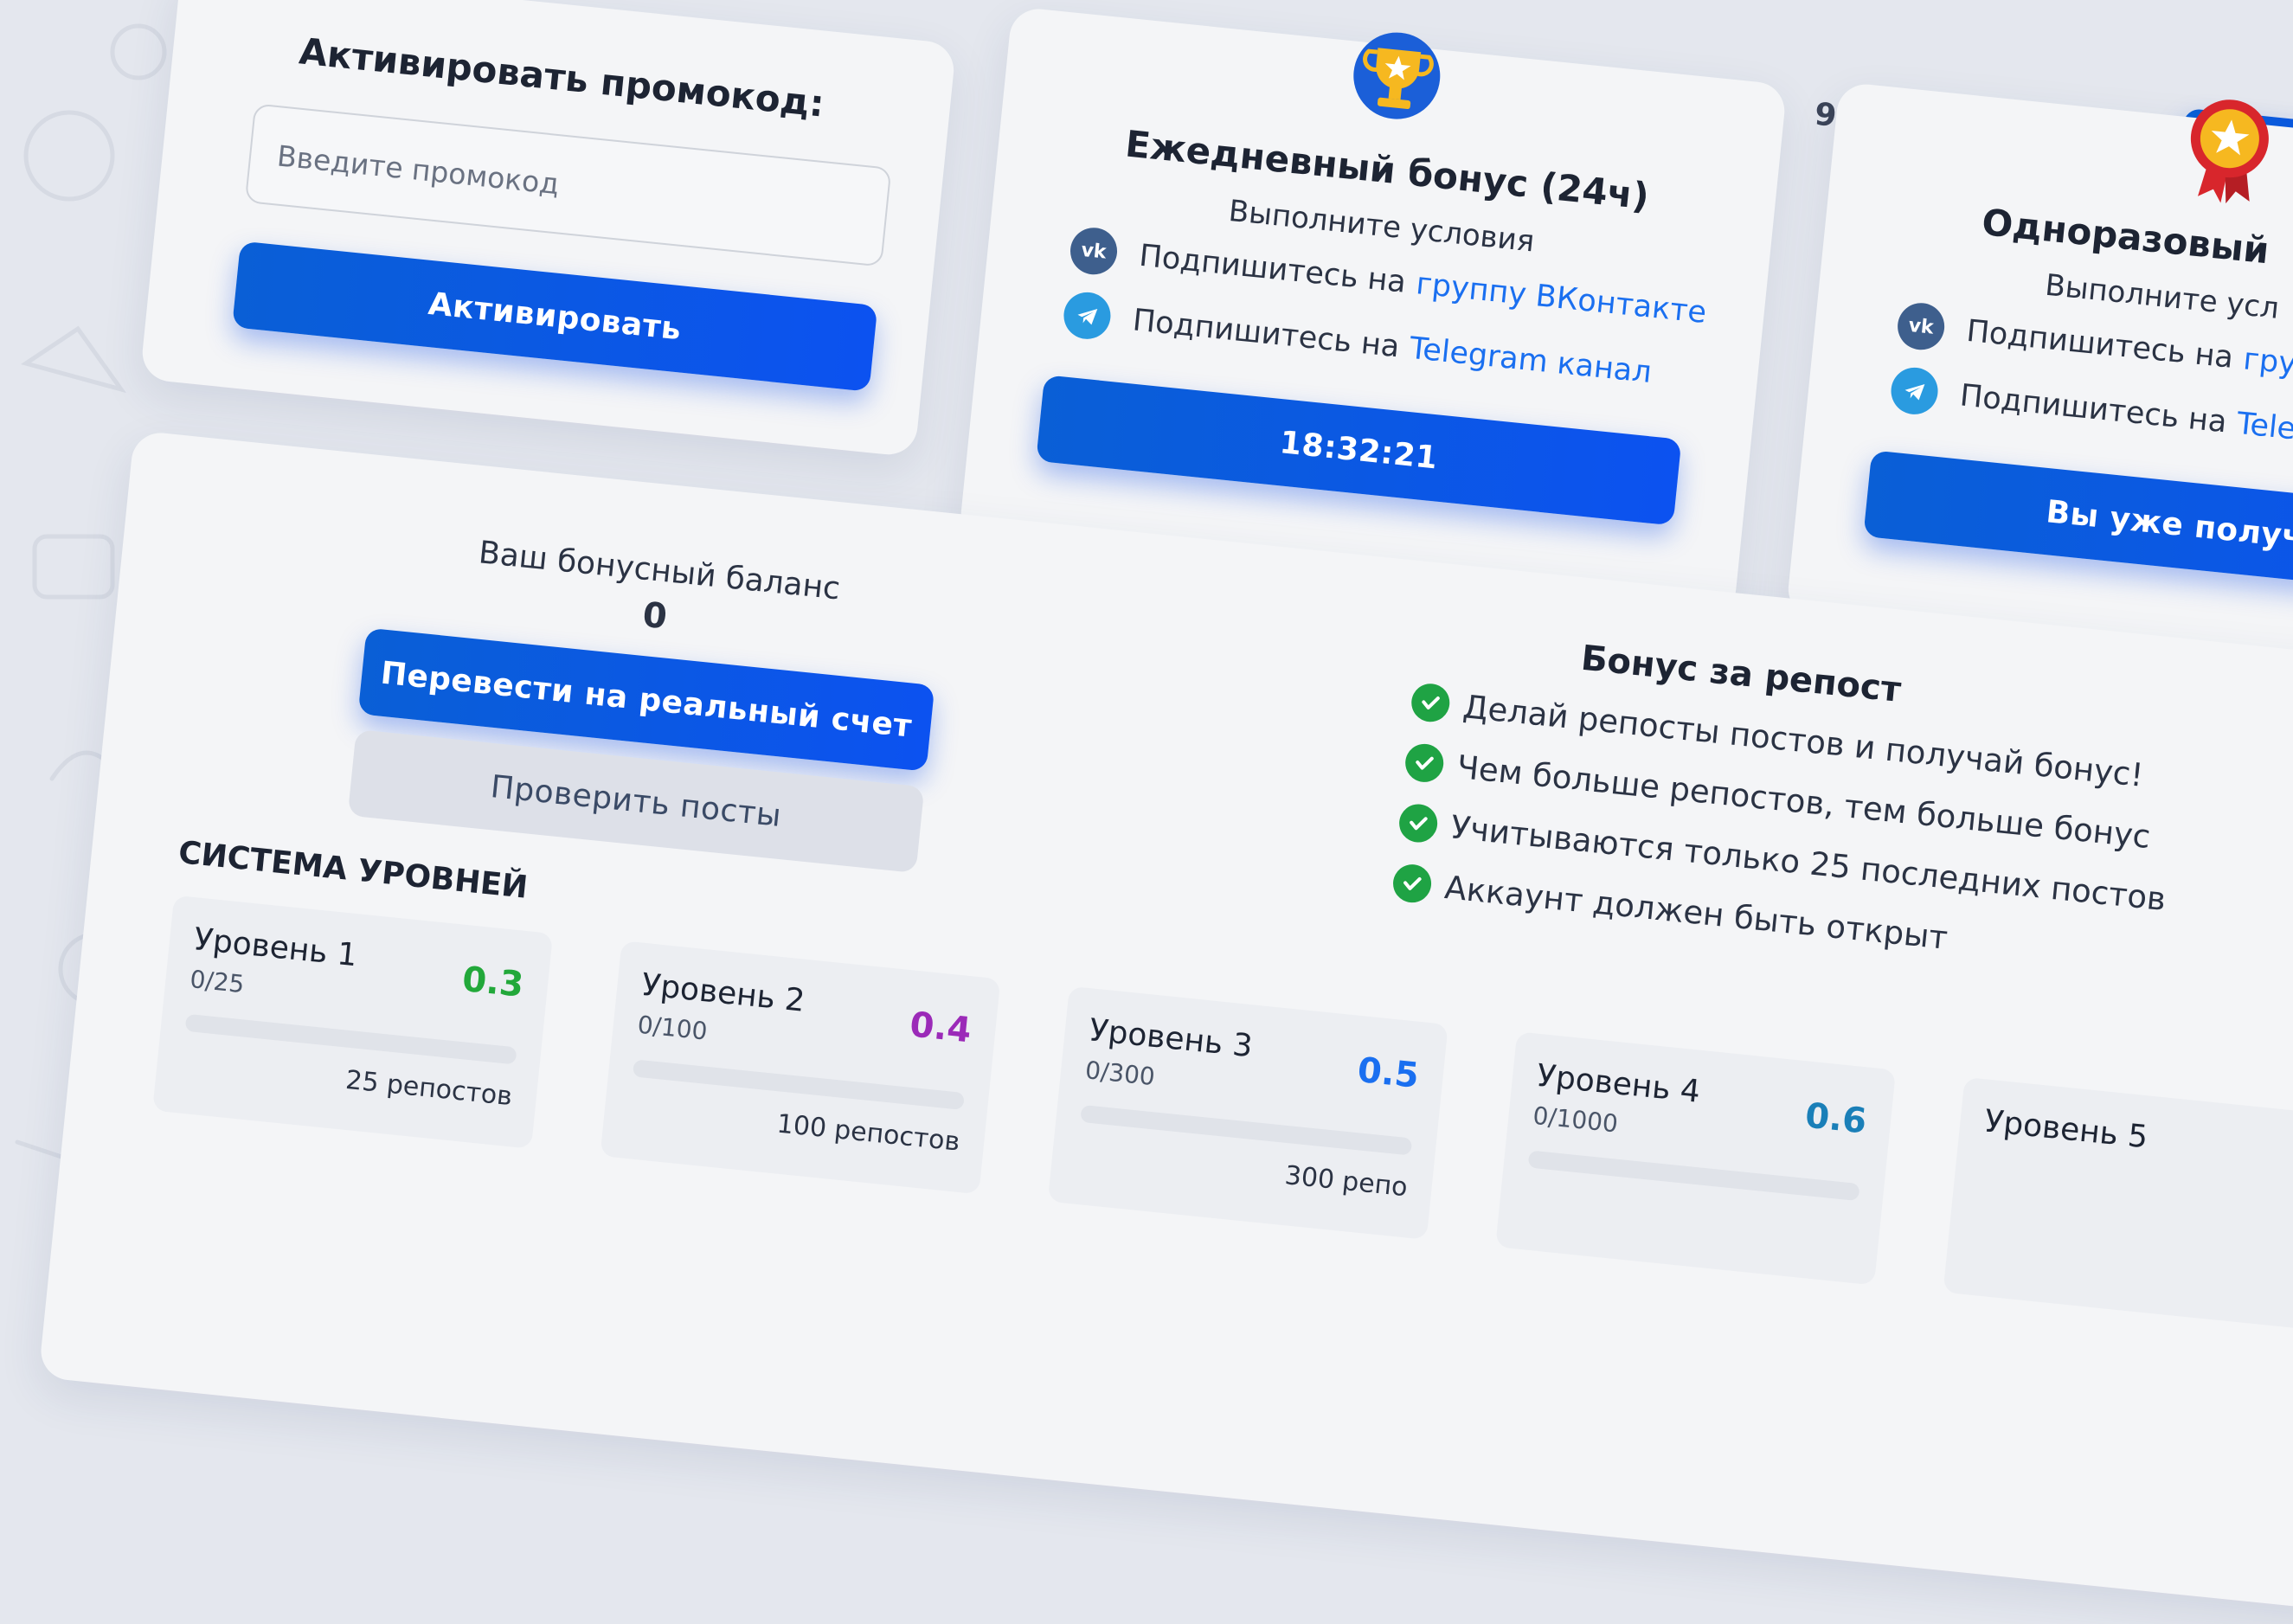 Image resolution: width=2293 pixels, height=1624 pixels. Describe the element at coordinates (2229, 151) in the screenshot. I see `medal-icon` at that location.